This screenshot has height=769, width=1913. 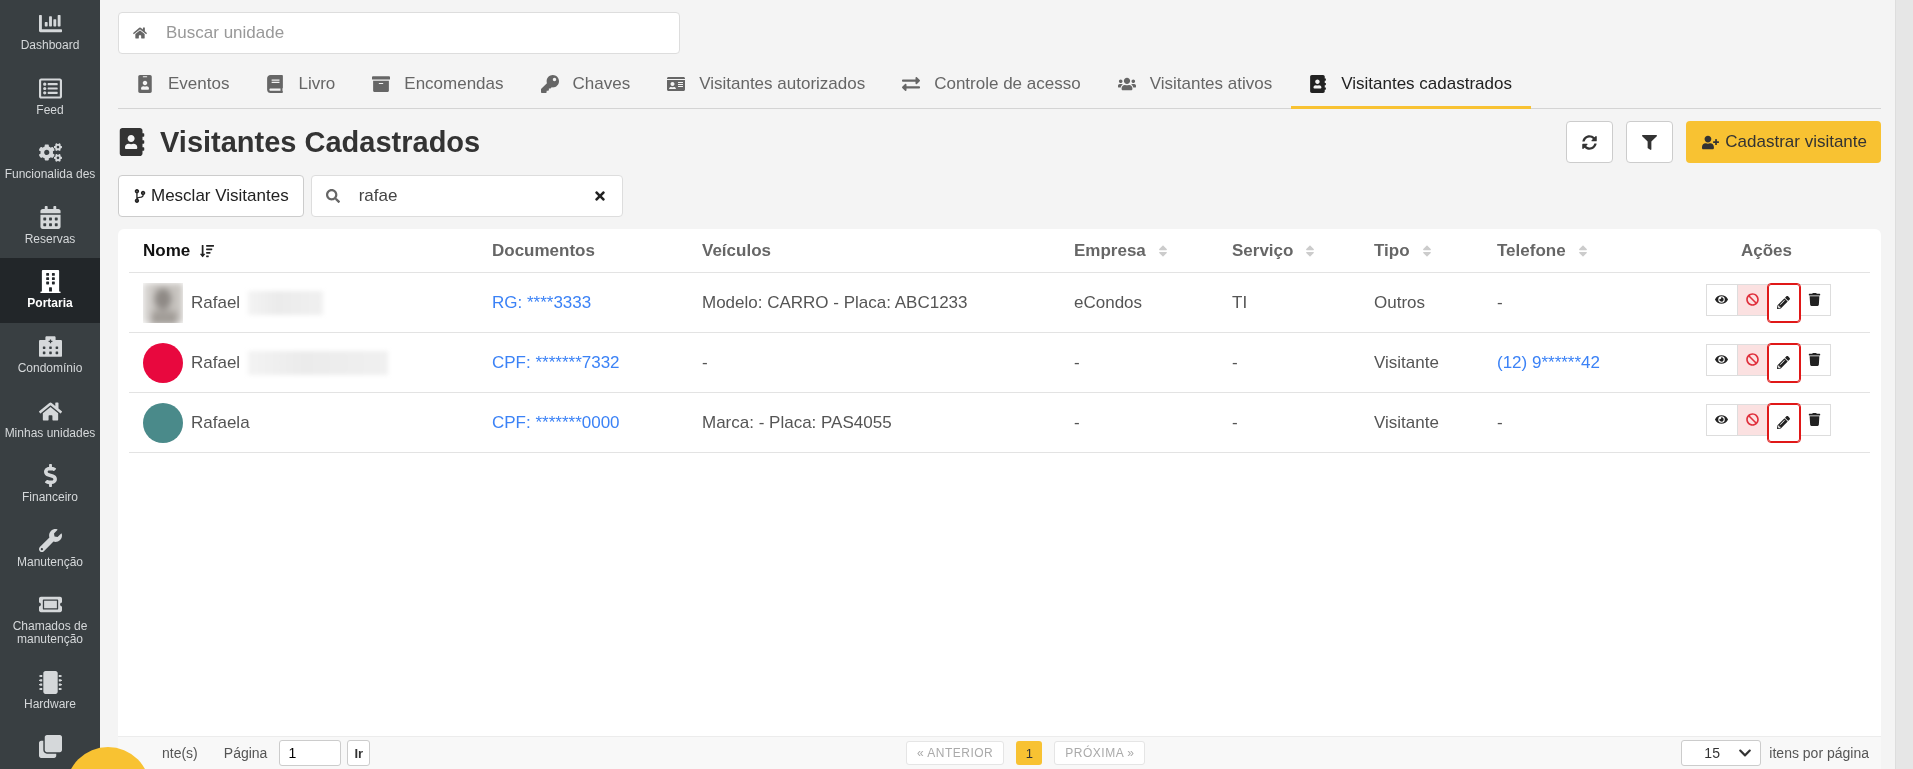 I want to click on sidebar-item: Dashboard, so click(x=50, y=32).